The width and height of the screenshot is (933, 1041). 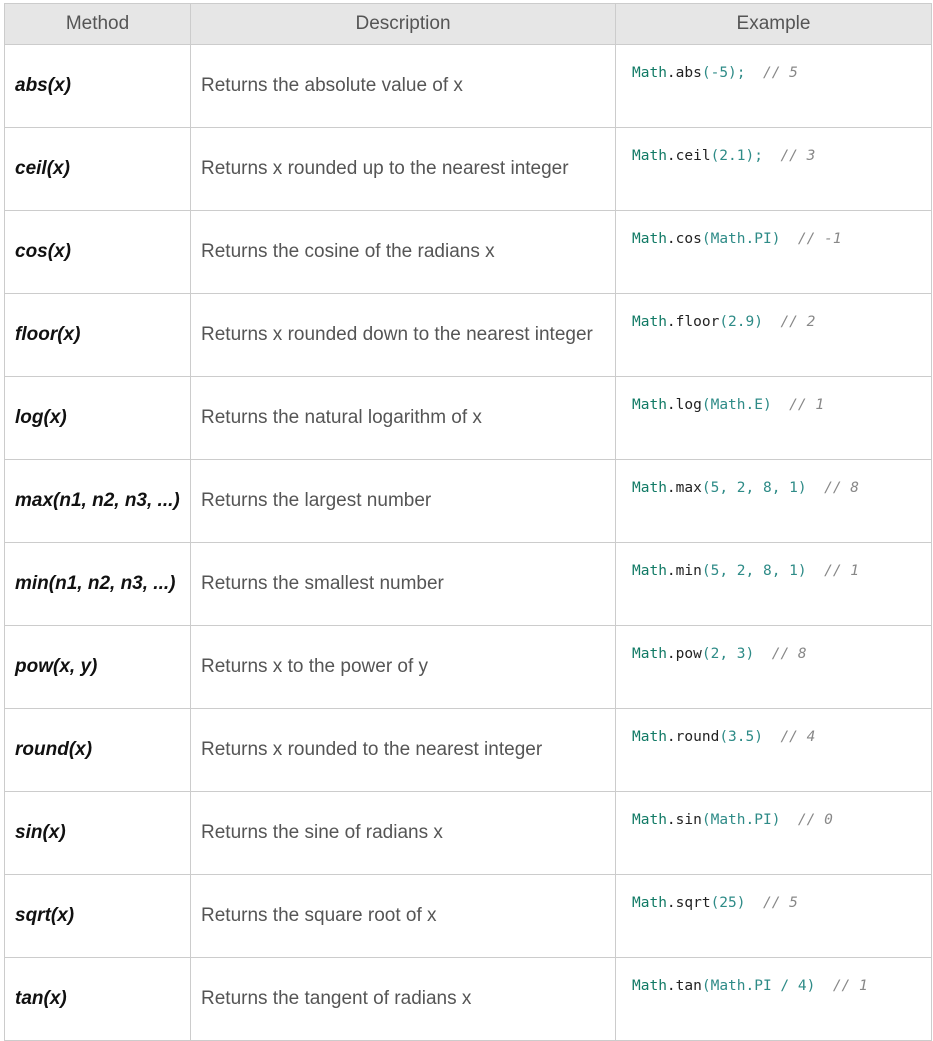 What do you see at coordinates (403, 252) in the screenshot?
I see `description-cell: Returns the cosine of the radians x` at bounding box center [403, 252].